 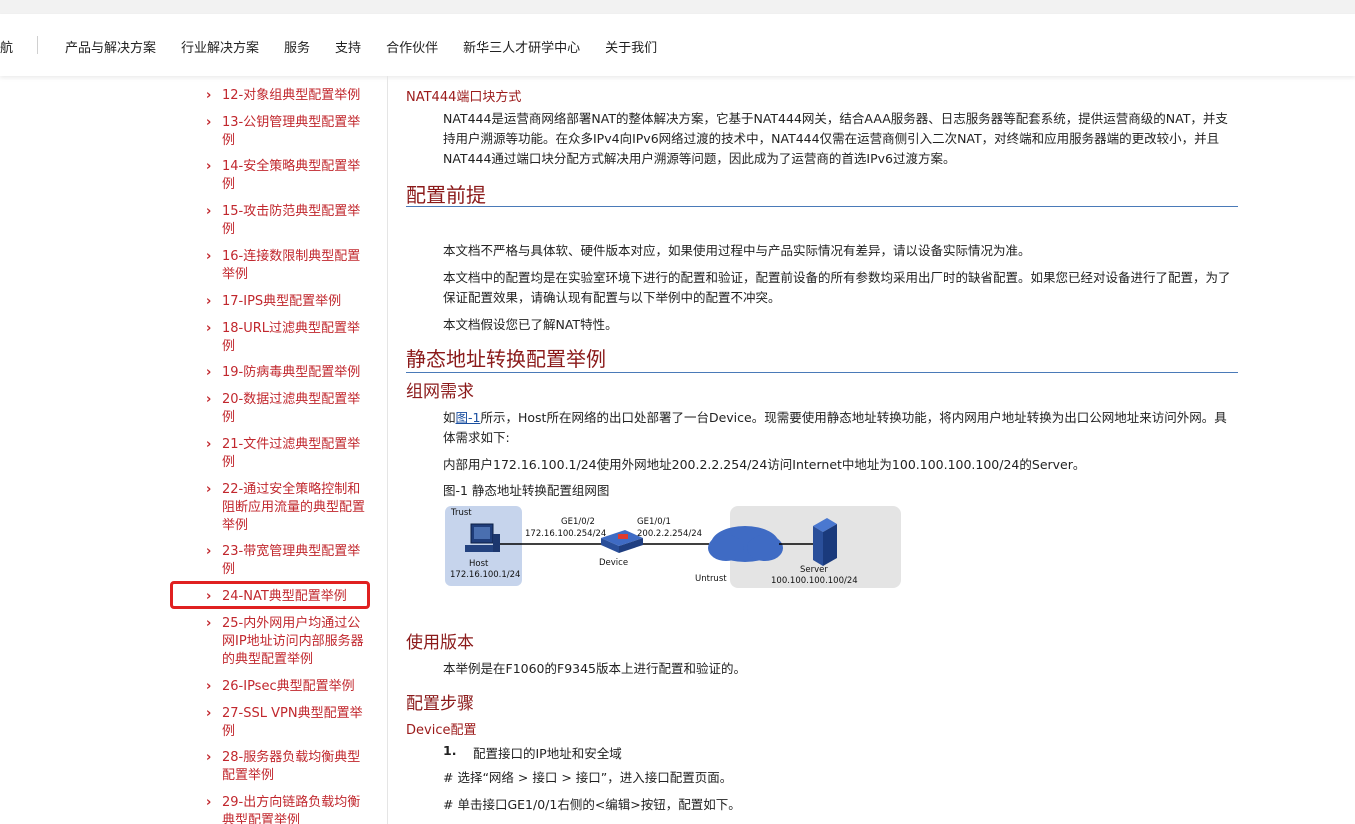 What do you see at coordinates (373, 46) in the screenshot?
I see `nav-menu: 产品与解决方案 行业解决方案 服务 支持 合作伙伴 新华三人才研学中心 关于我们` at bounding box center [373, 46].